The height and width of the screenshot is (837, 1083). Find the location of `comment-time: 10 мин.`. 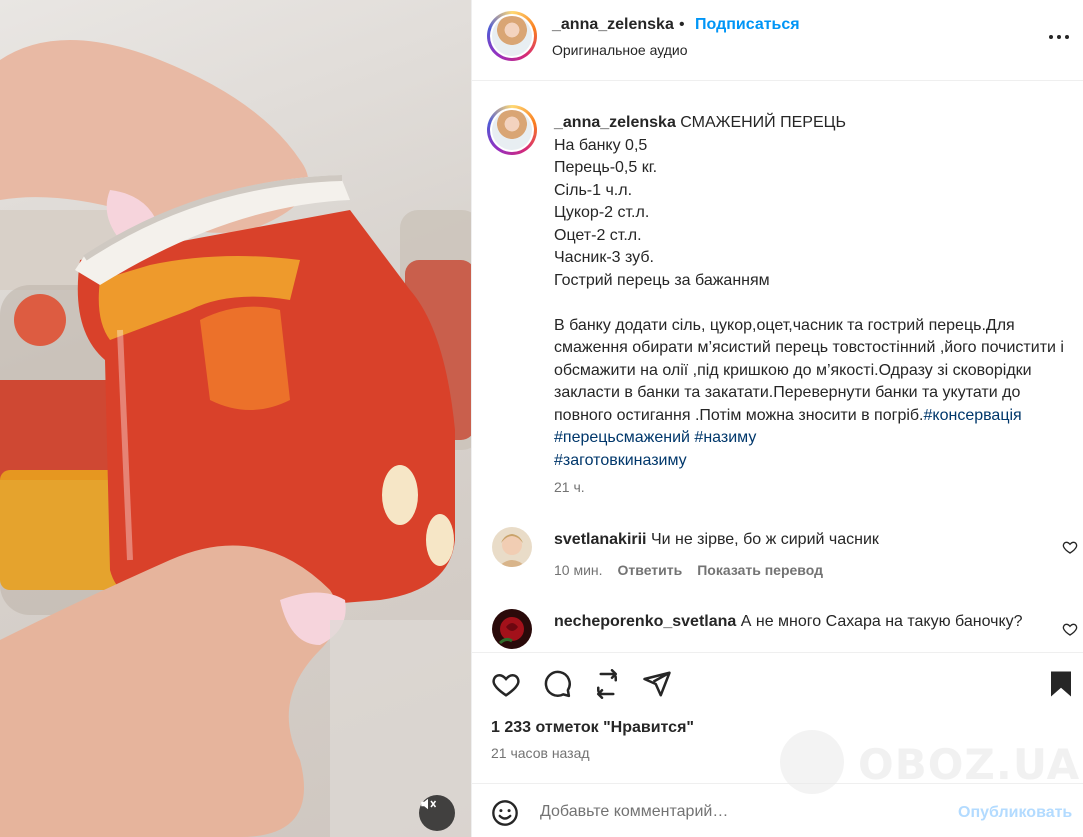

comment-time: 10 мин. is located at coordinates (578, 570).